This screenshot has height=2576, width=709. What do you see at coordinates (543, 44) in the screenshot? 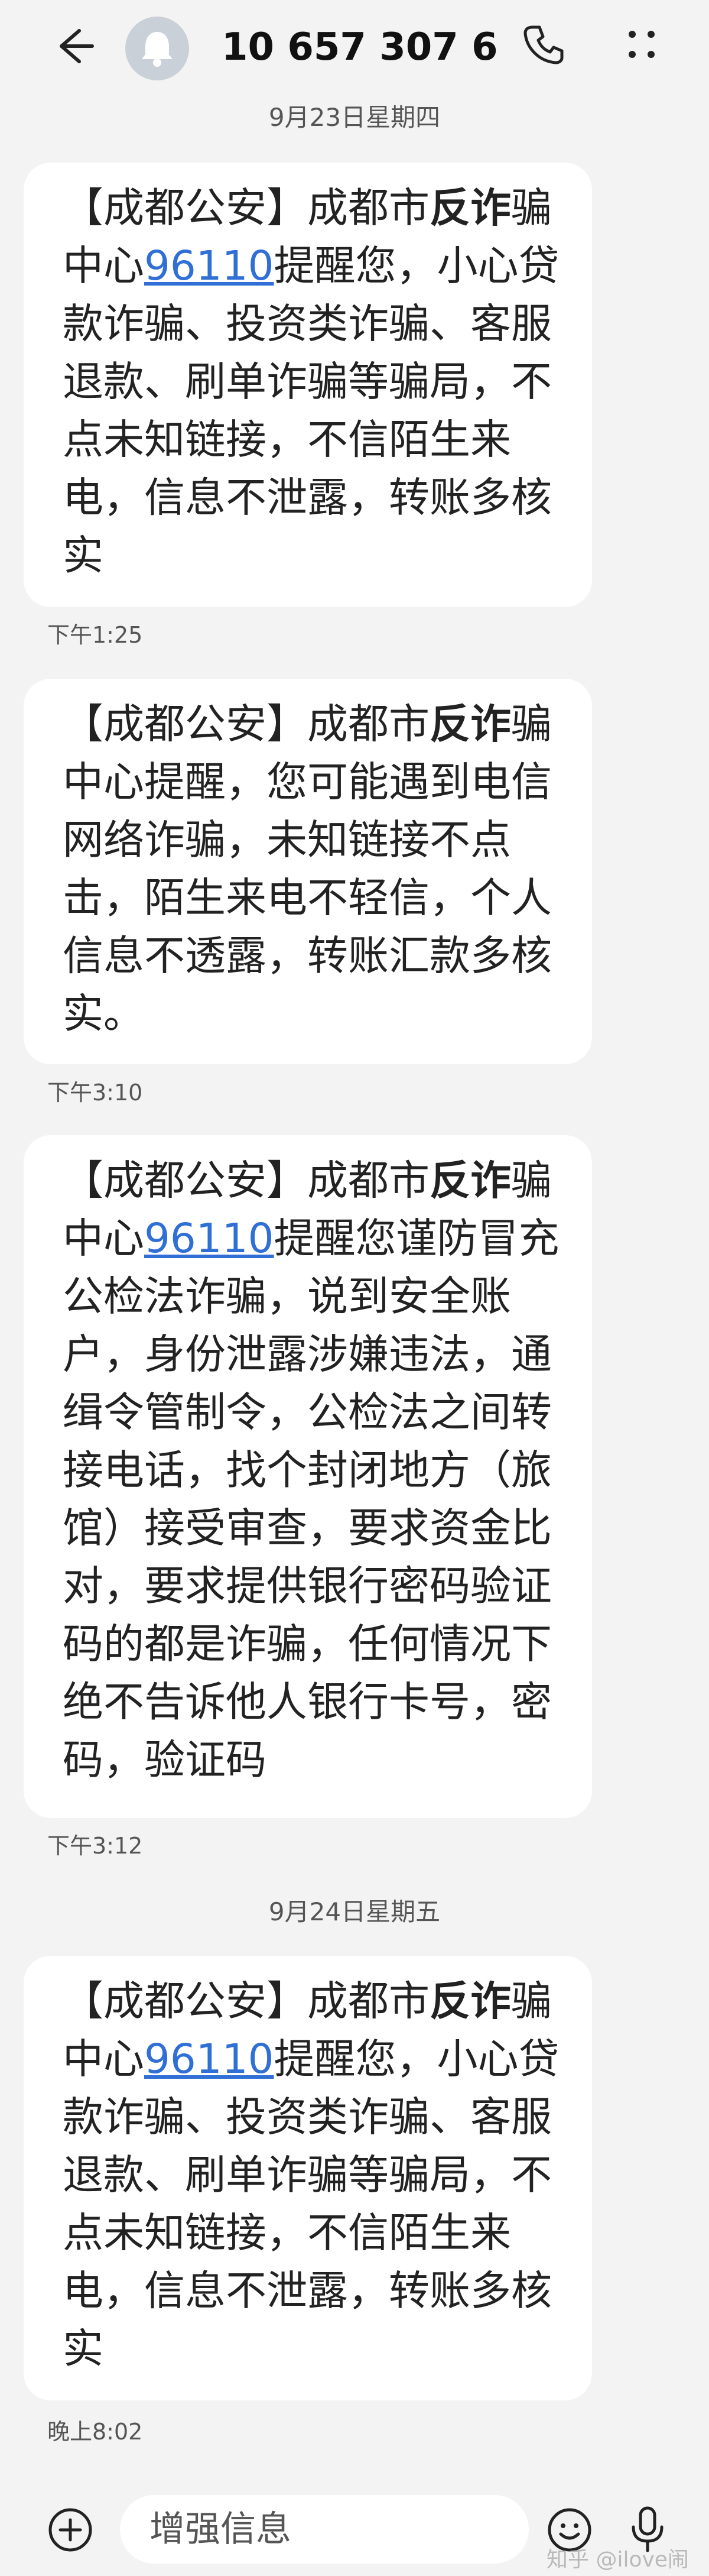
I see `phone-icon` at bounding box center [543, 44].